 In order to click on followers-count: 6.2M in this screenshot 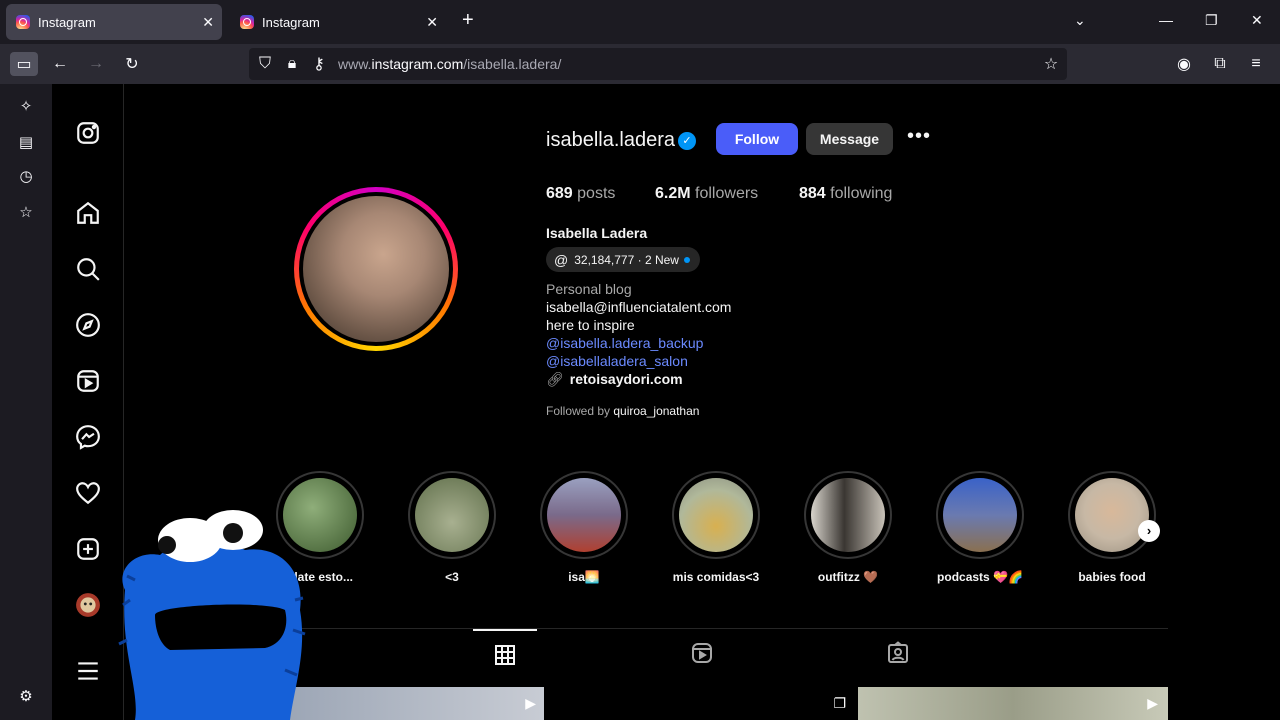, I will do `click(673, 193)`.